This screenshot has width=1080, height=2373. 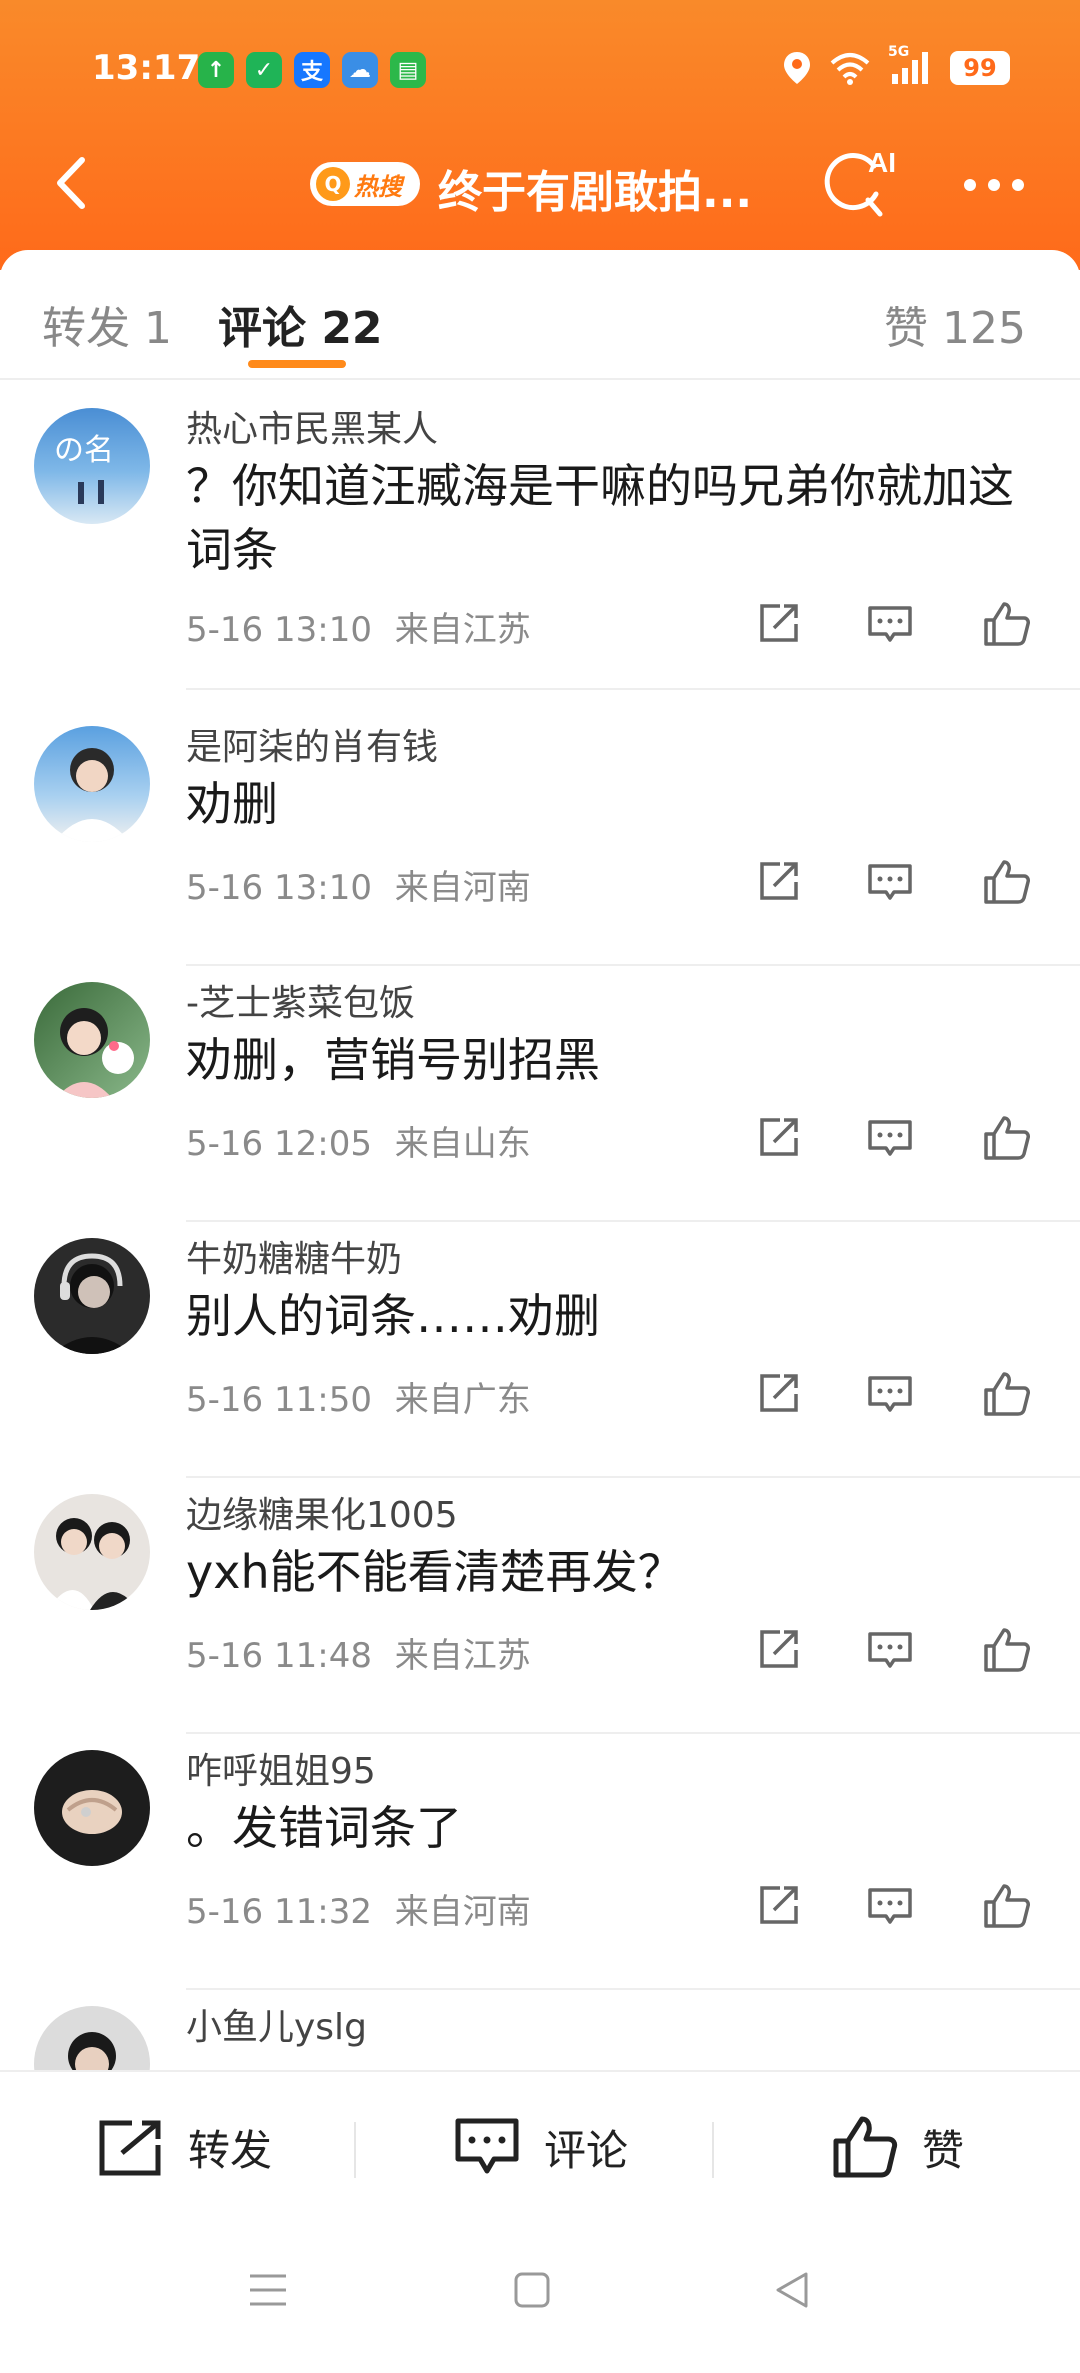 I want to click on alipay-icon: 支, so click(x=312, y=70).